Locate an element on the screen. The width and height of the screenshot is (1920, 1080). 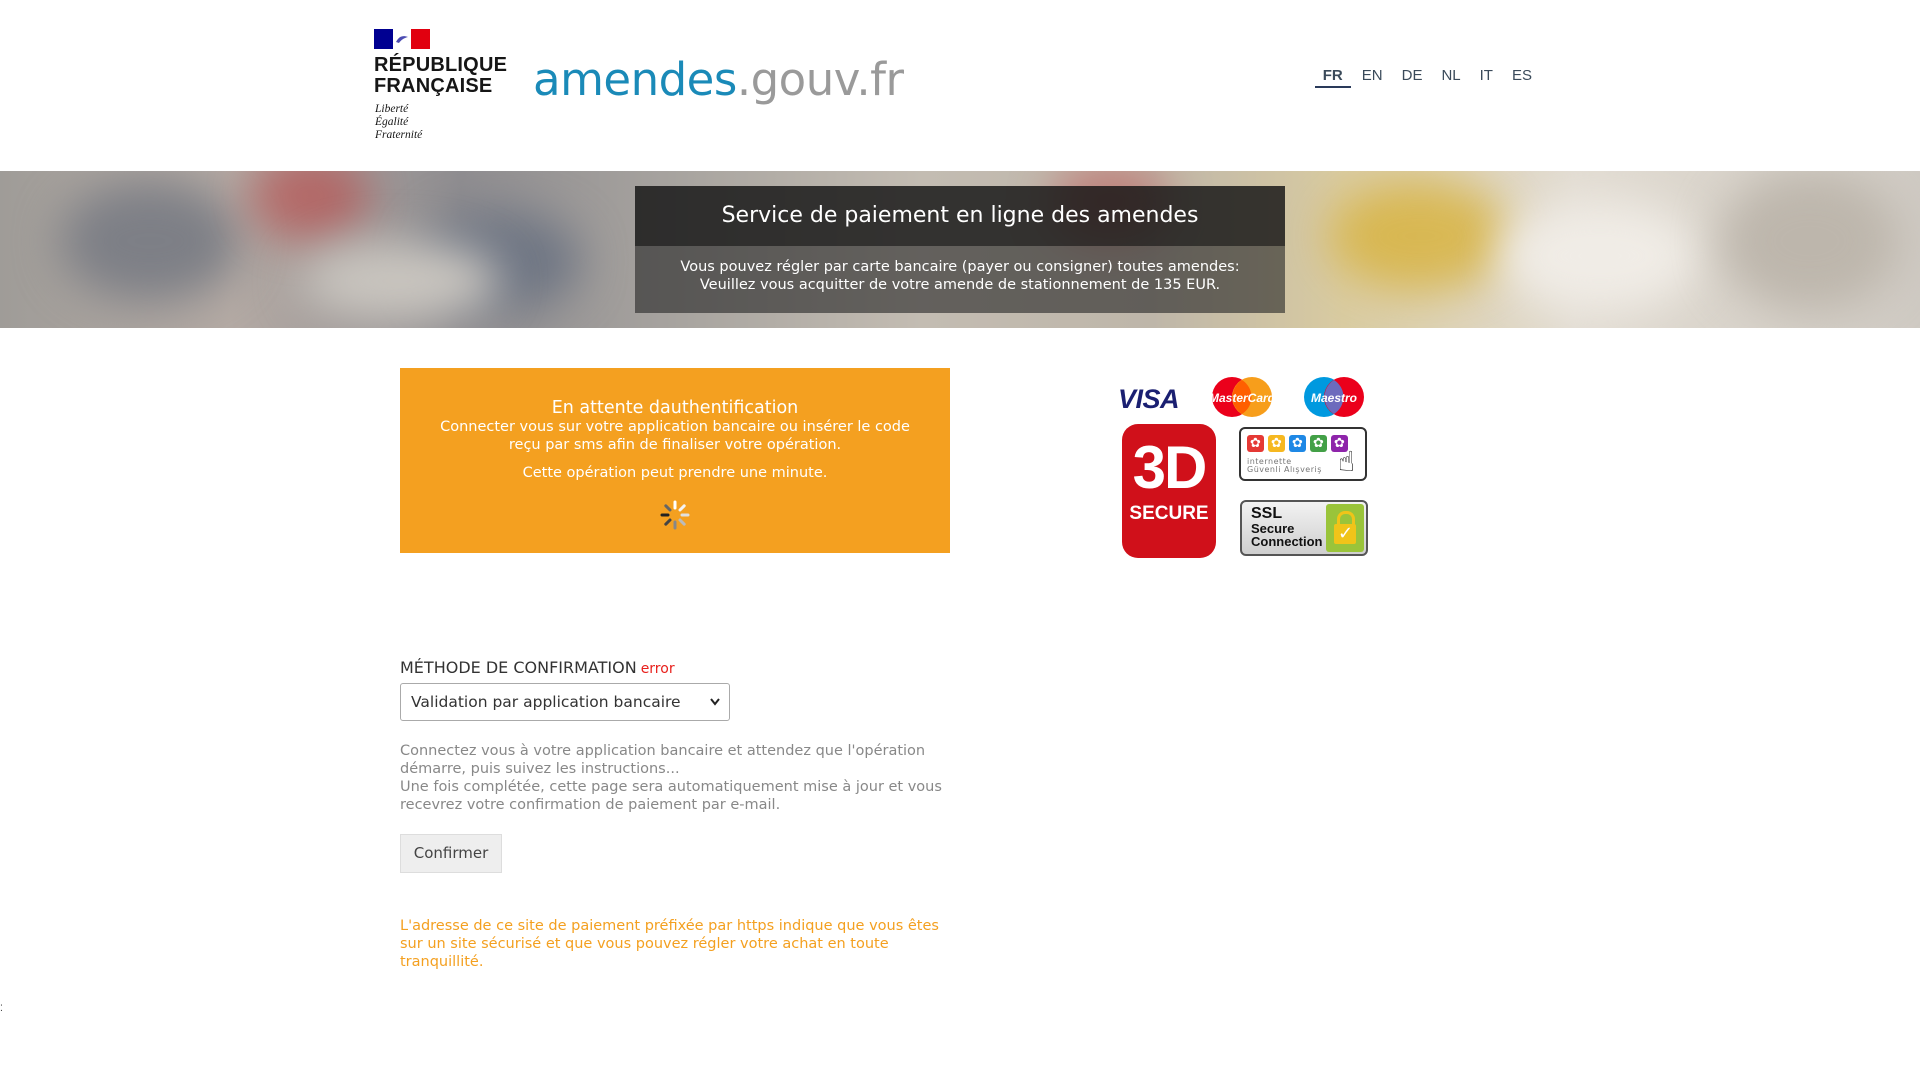
maestro-logo: Maestro is located at coordinates (1334, 397).